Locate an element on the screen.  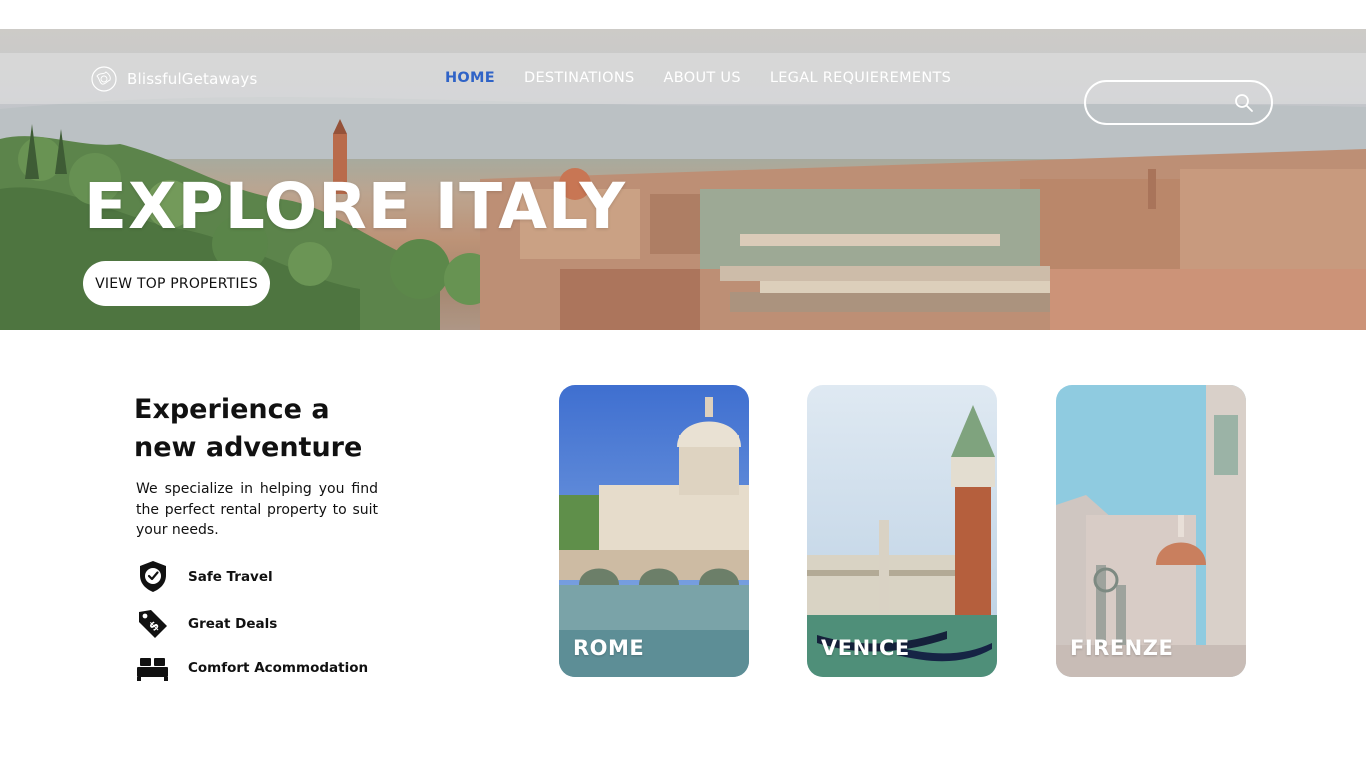
destination-card-rome: ROME is located at coordinates (654, 531).